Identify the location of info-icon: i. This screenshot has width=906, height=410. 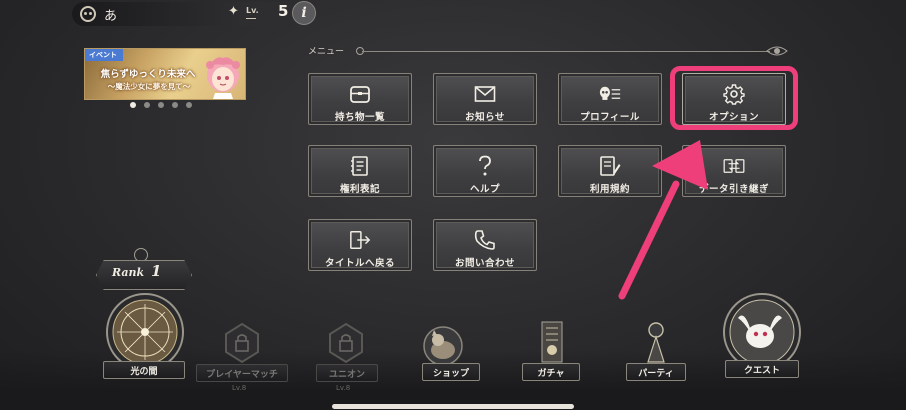
(304, 13).